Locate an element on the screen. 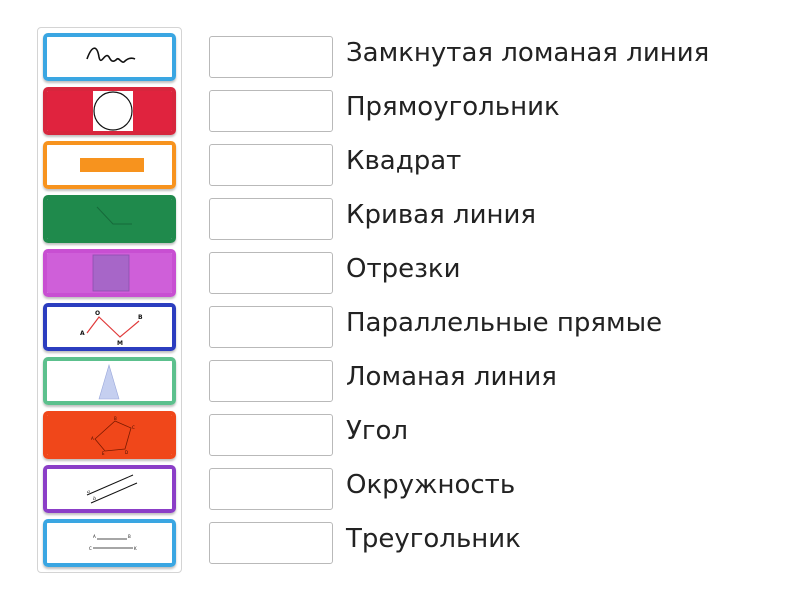  point-label-e: E is located at coordinates (103, 453).